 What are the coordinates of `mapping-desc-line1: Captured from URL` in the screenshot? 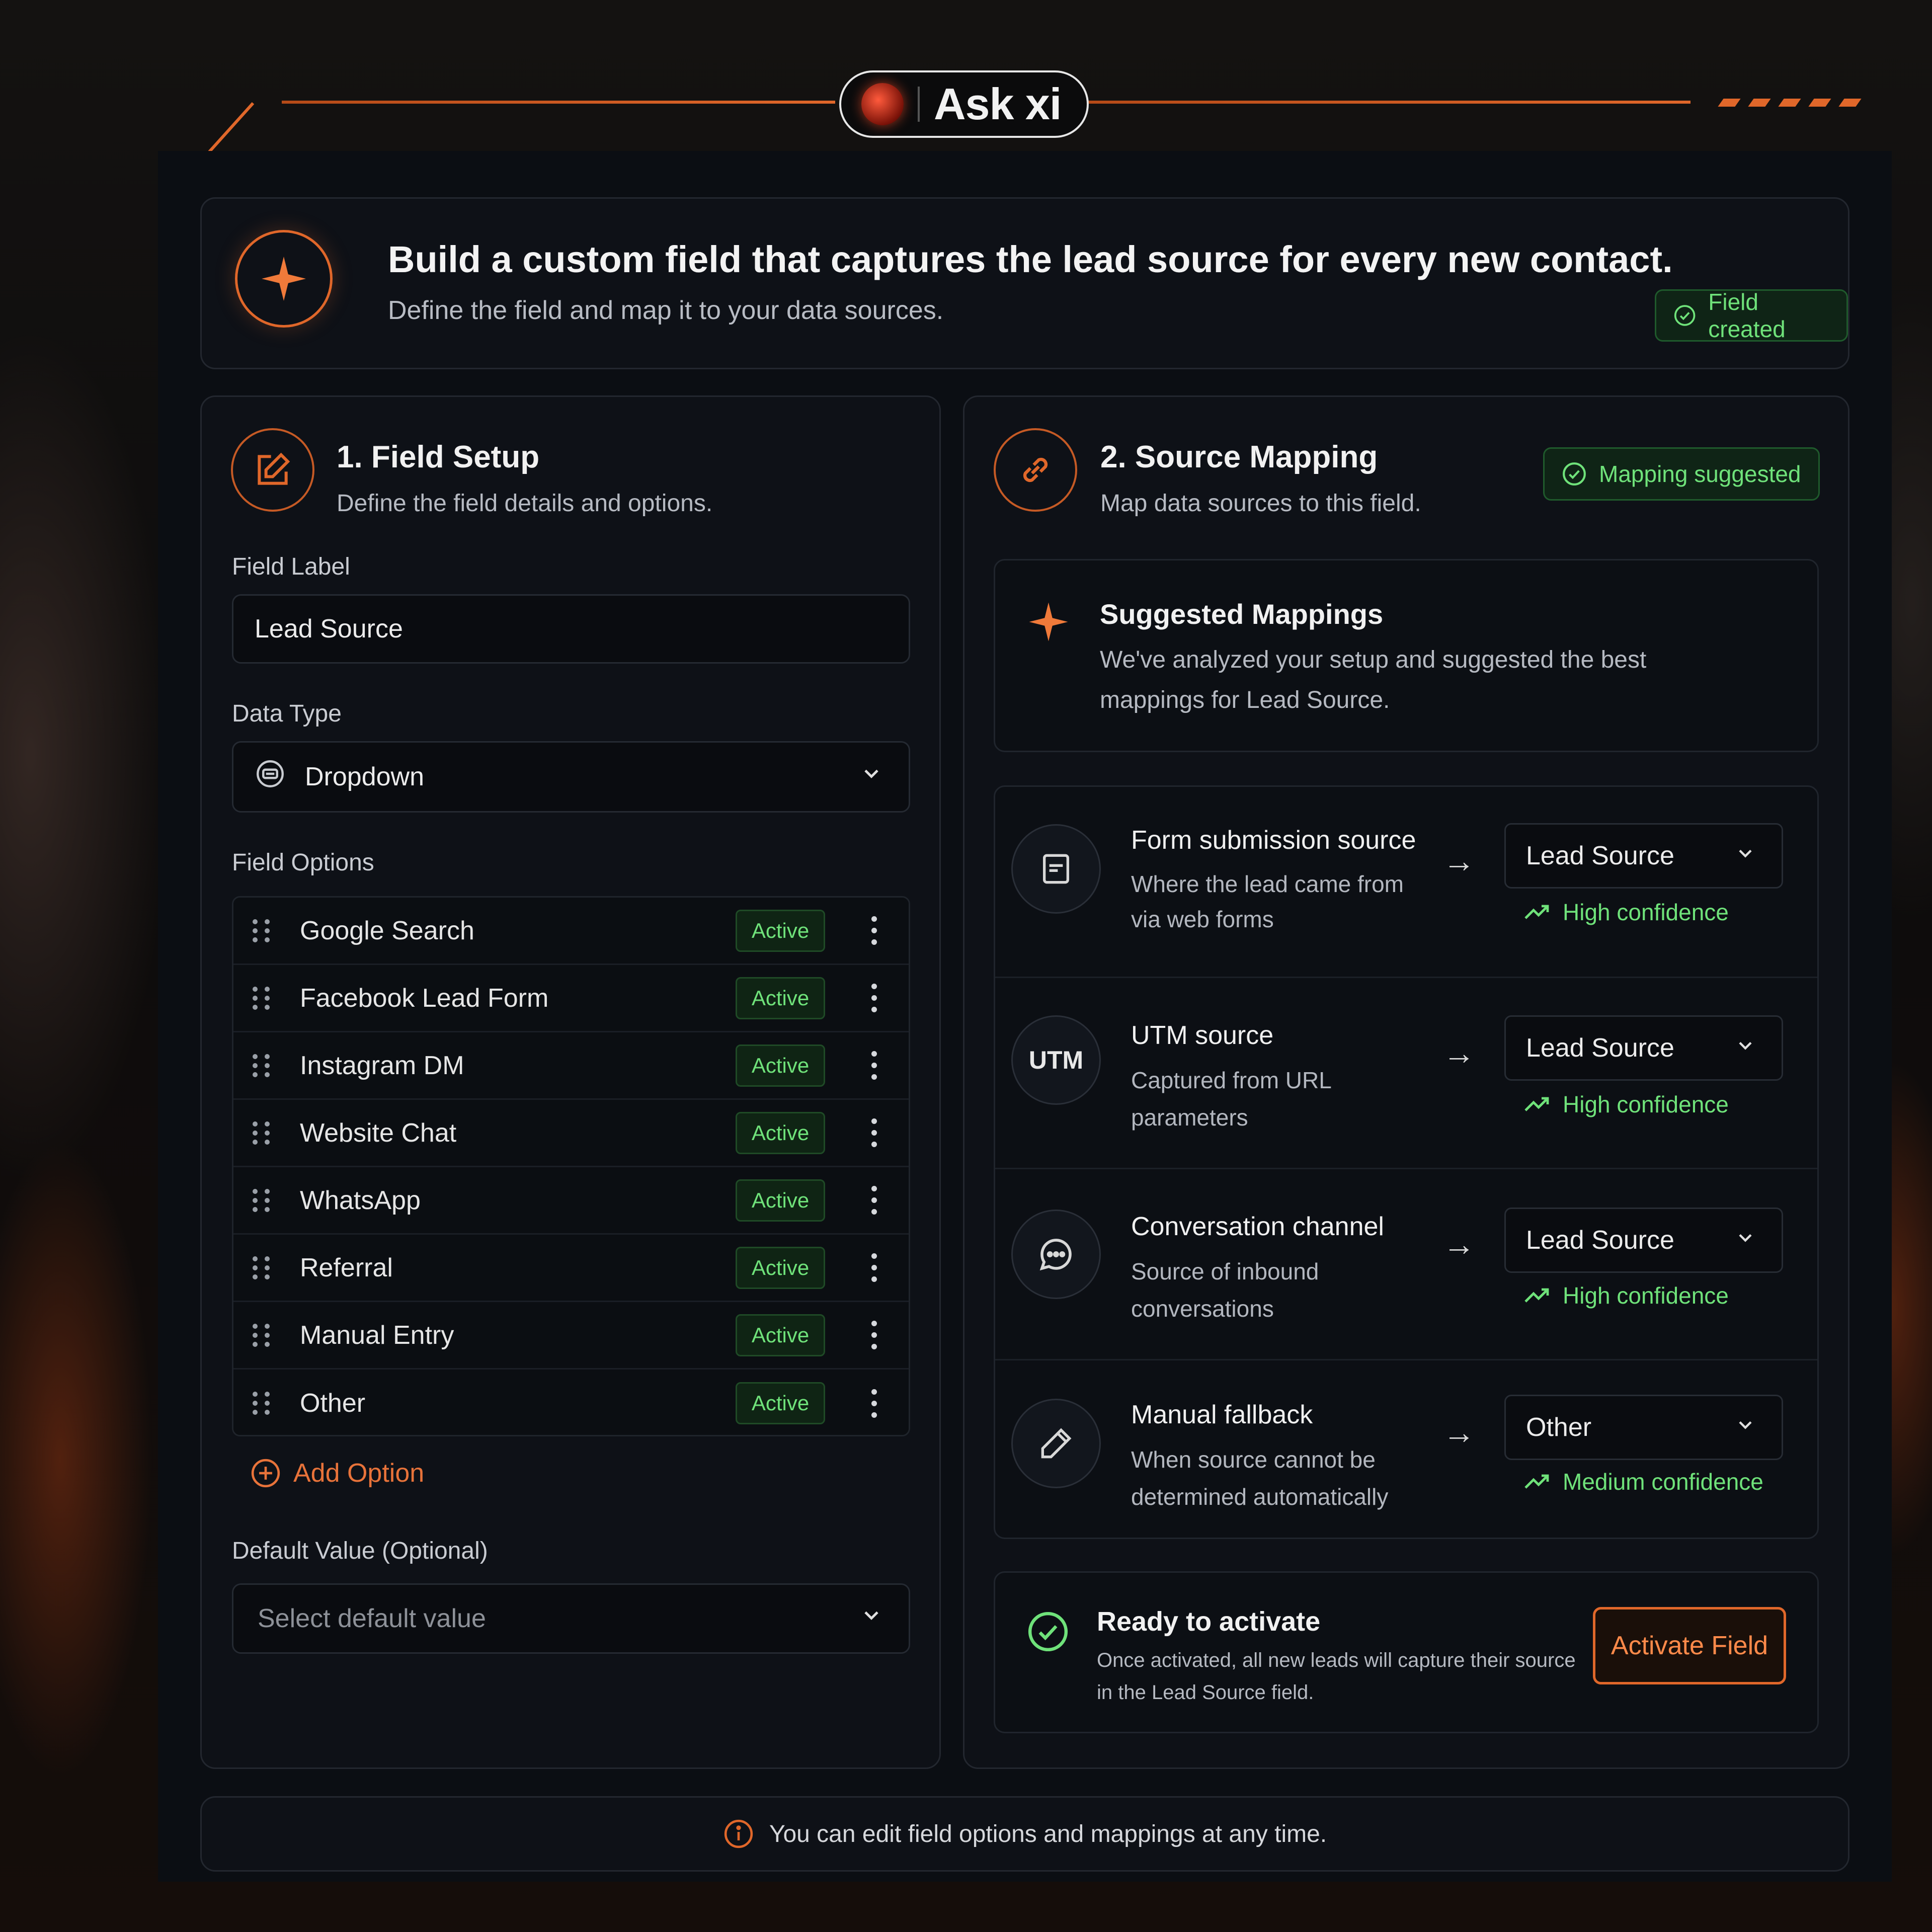 It's located at (1232, 1080).